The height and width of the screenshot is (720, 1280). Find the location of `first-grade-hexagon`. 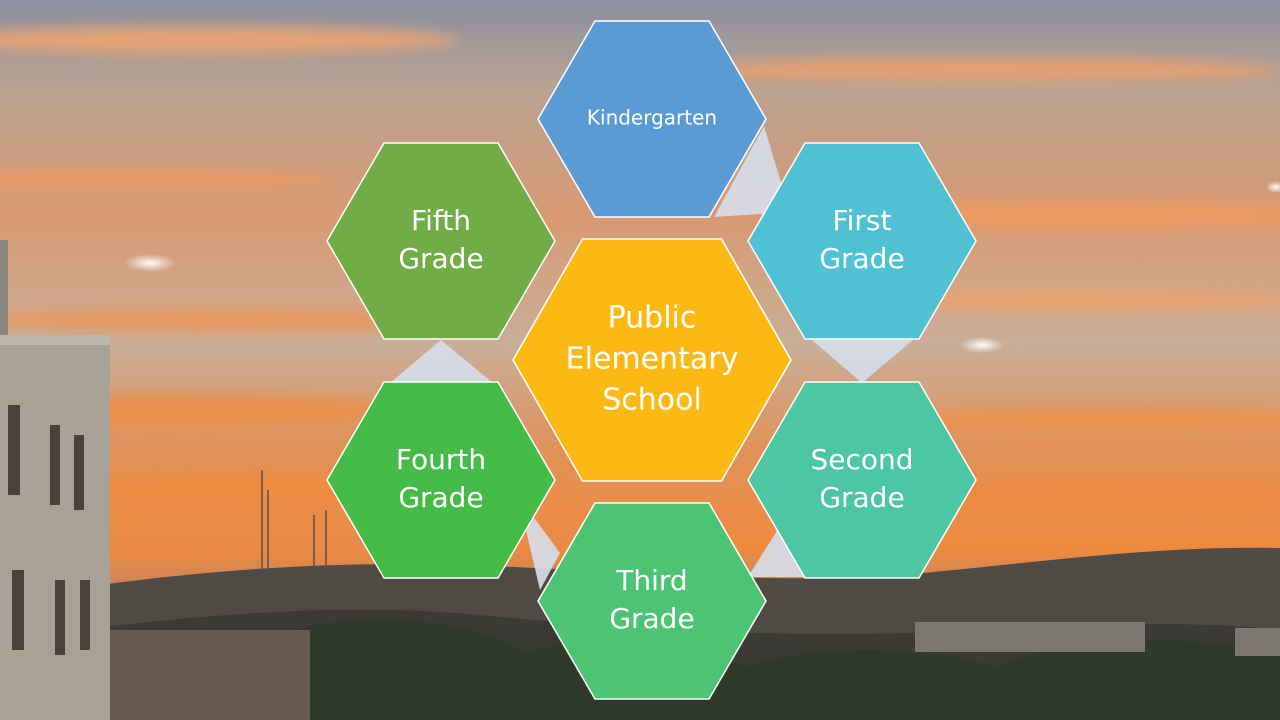

first-grade-hexagon is located at coordinates (862, 241).